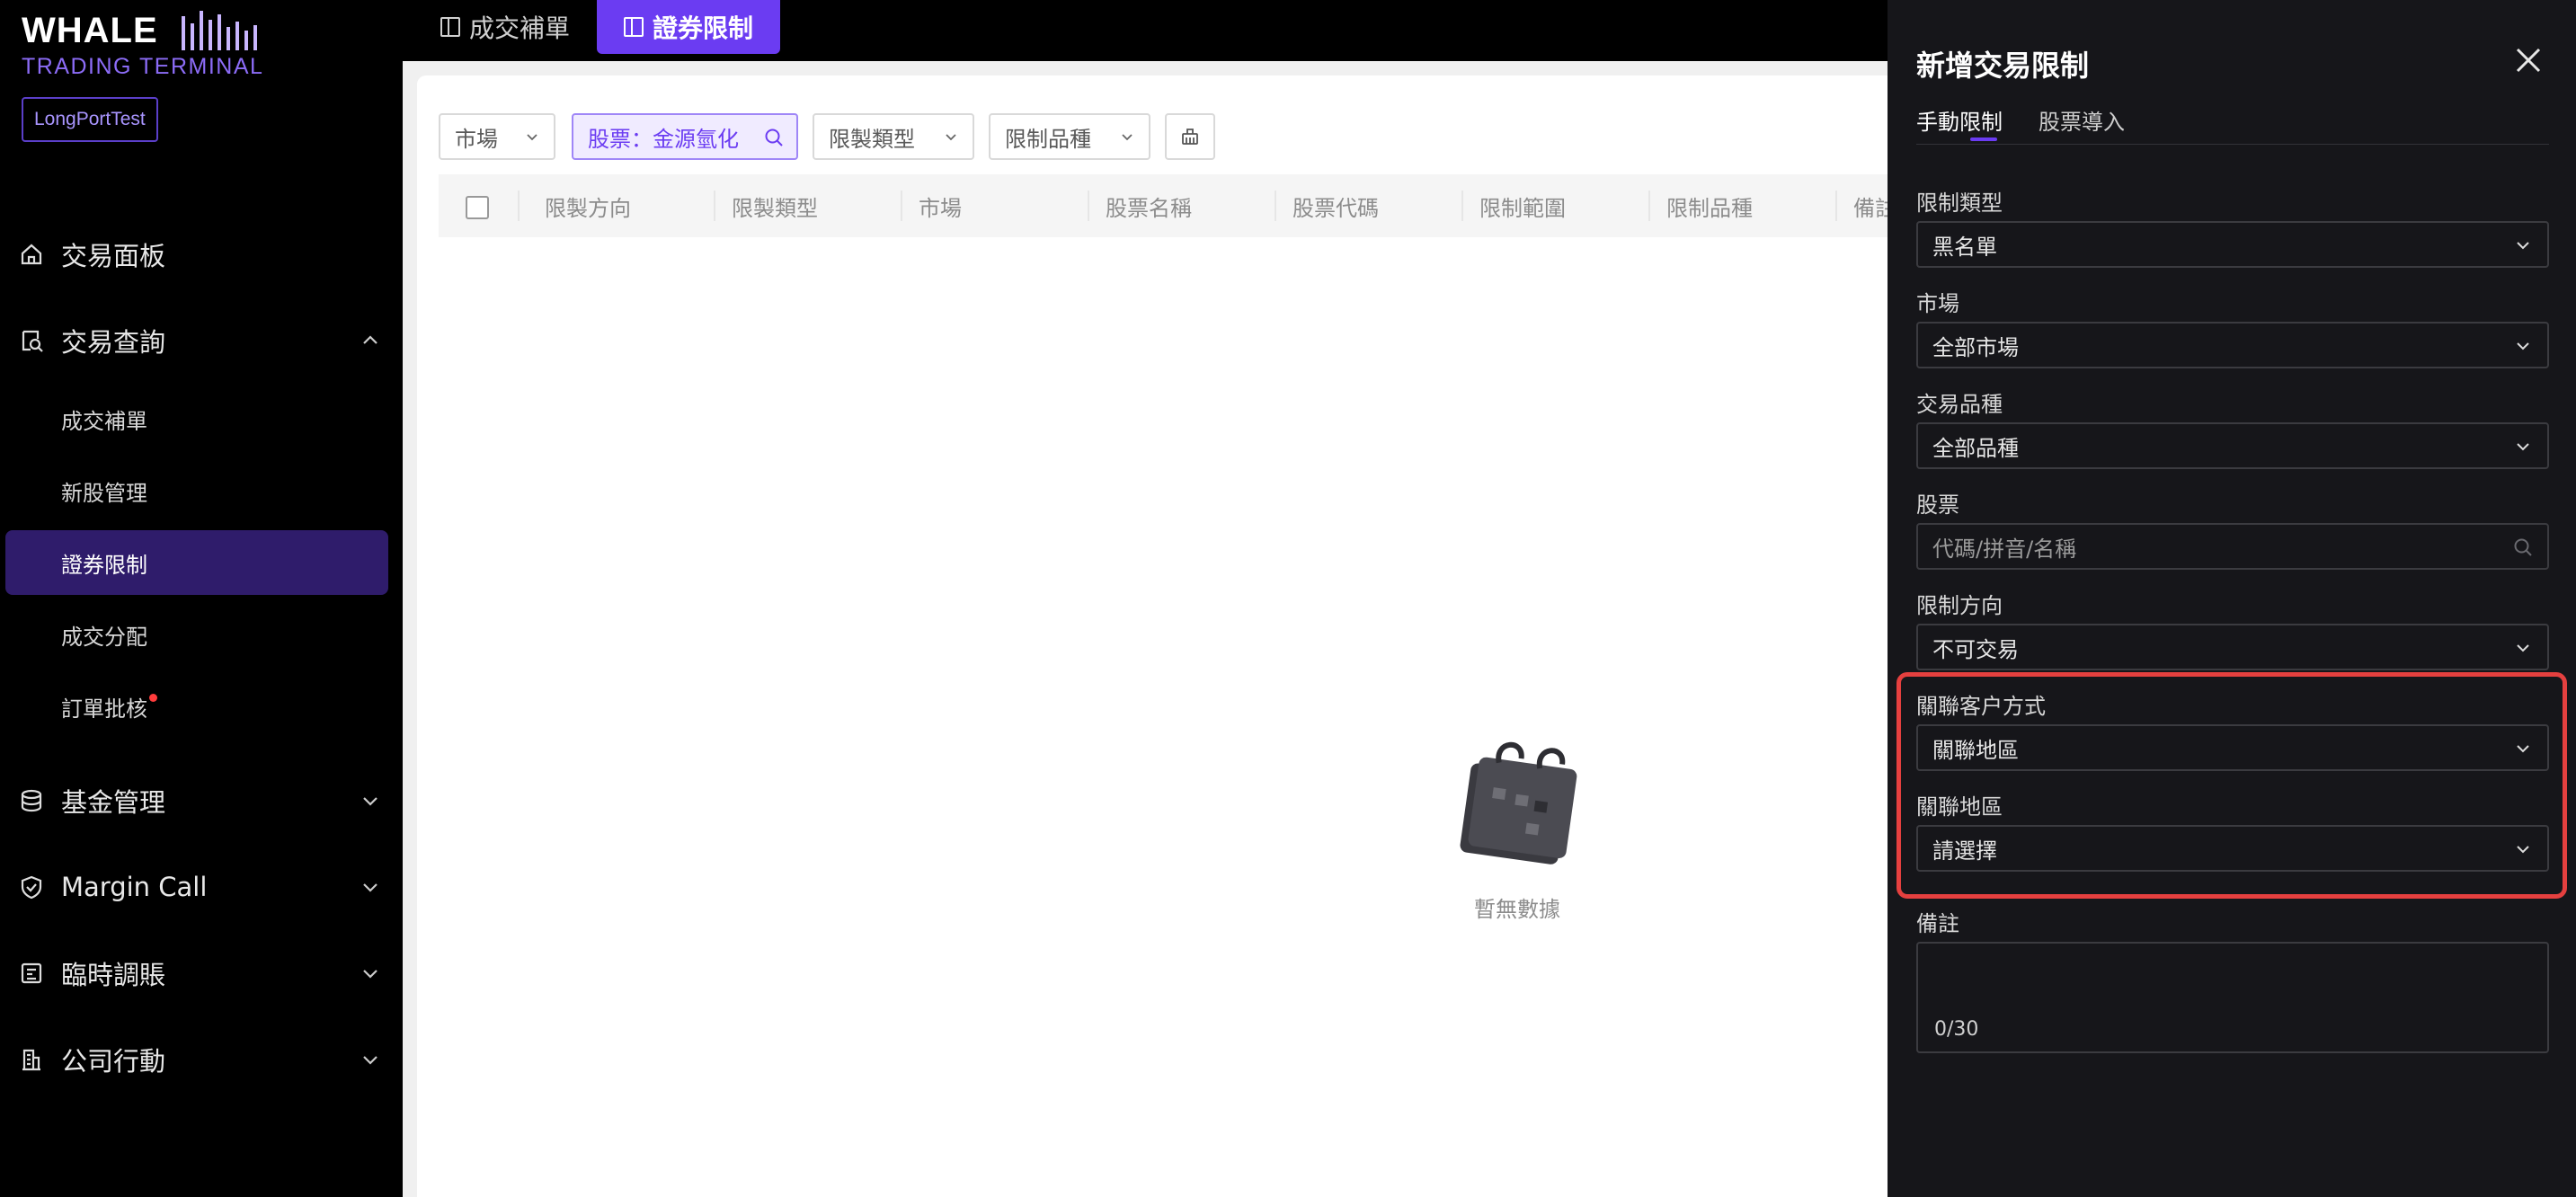 The height and width of the screenshot is (1197, 2576). Describe the element at coordinates (2232, 747) in the screenshot. I see `client-link-method-select: 關聯地區` at that location.